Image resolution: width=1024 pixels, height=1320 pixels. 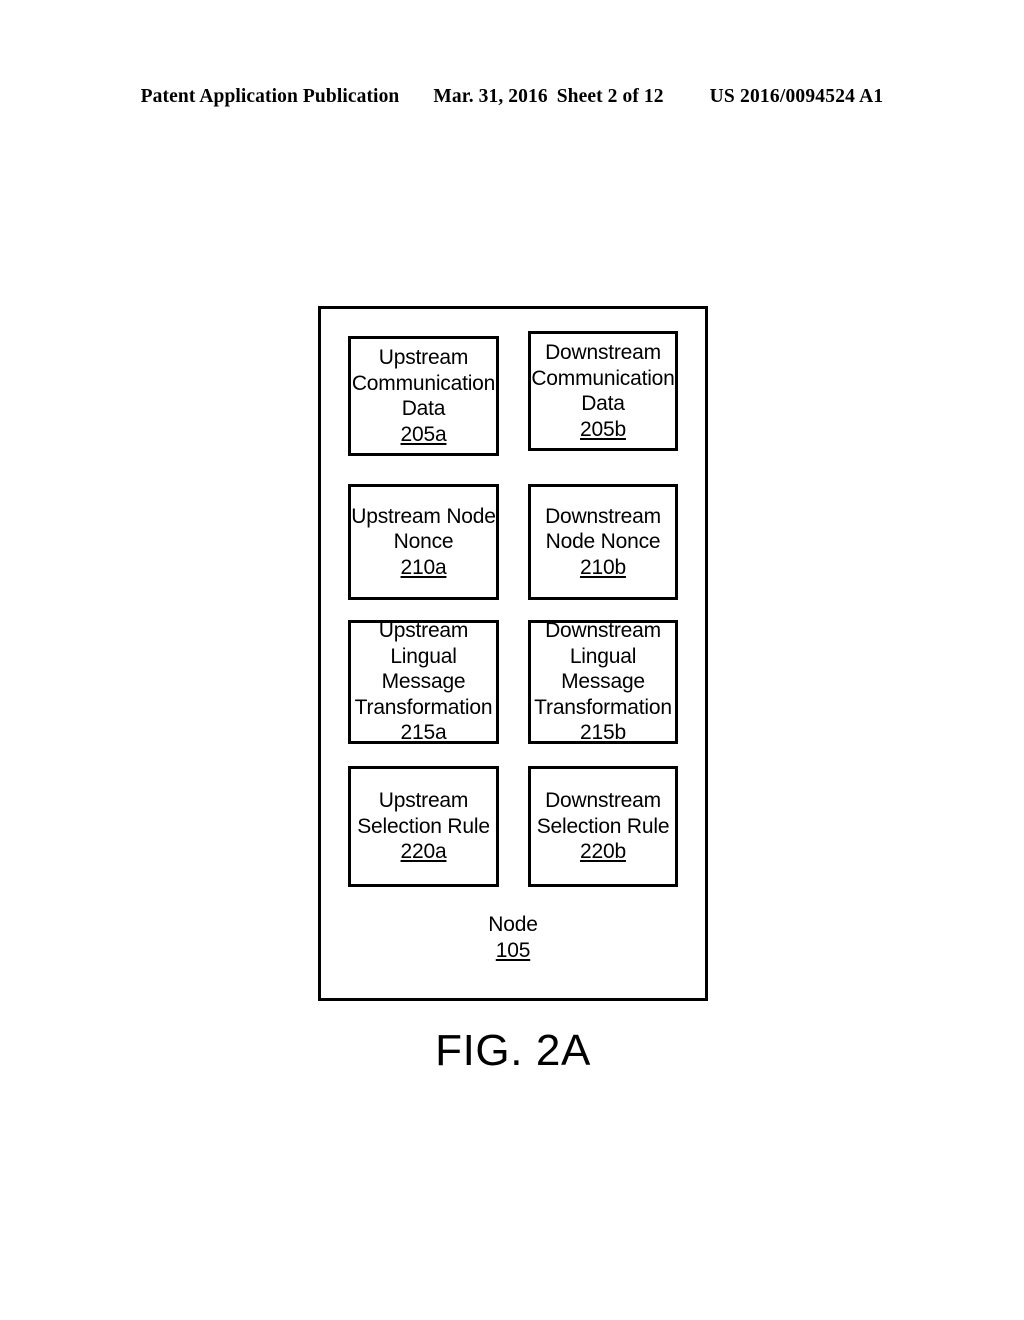 I want to click on component-reference-numeral: 215b, so click(x=603, y=733).